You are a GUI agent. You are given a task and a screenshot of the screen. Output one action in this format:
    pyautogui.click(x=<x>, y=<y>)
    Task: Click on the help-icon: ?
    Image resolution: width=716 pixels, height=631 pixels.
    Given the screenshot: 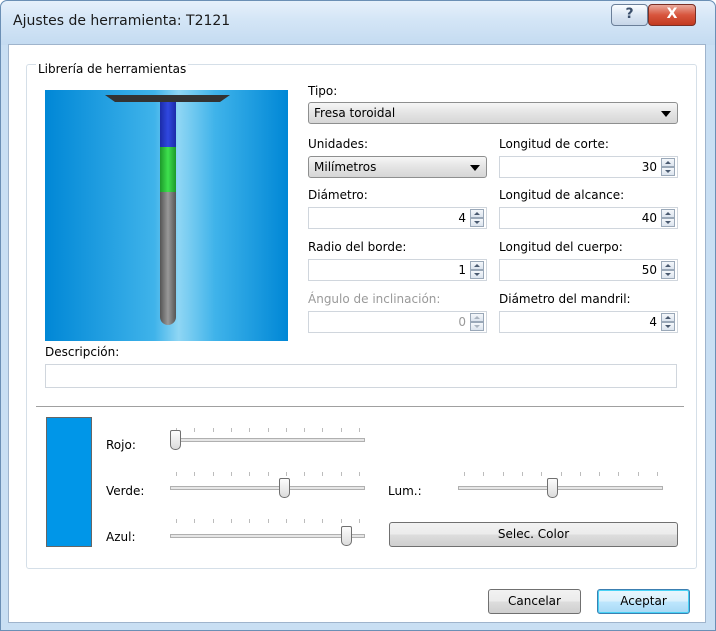 What is the action you would take?
    pyautogui.click(x=629, y=14)
    